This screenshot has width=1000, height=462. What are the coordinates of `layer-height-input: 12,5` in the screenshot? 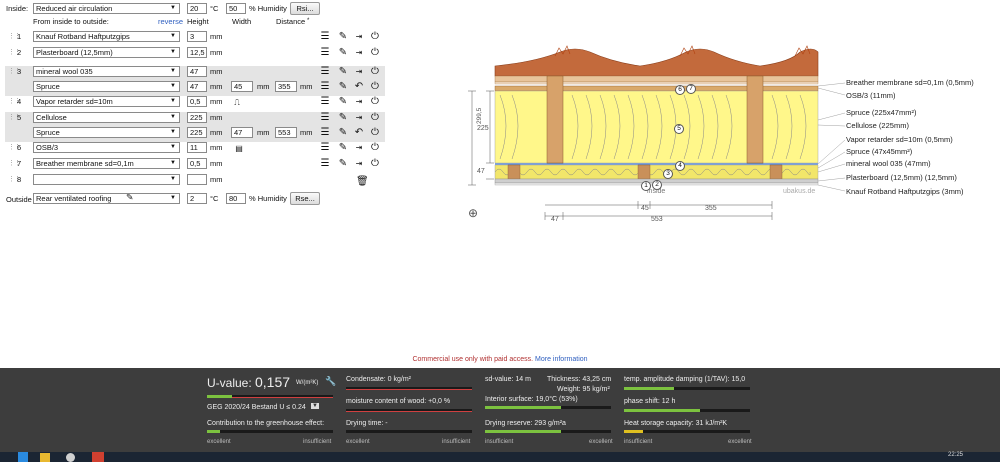 It's located at (197, 52).